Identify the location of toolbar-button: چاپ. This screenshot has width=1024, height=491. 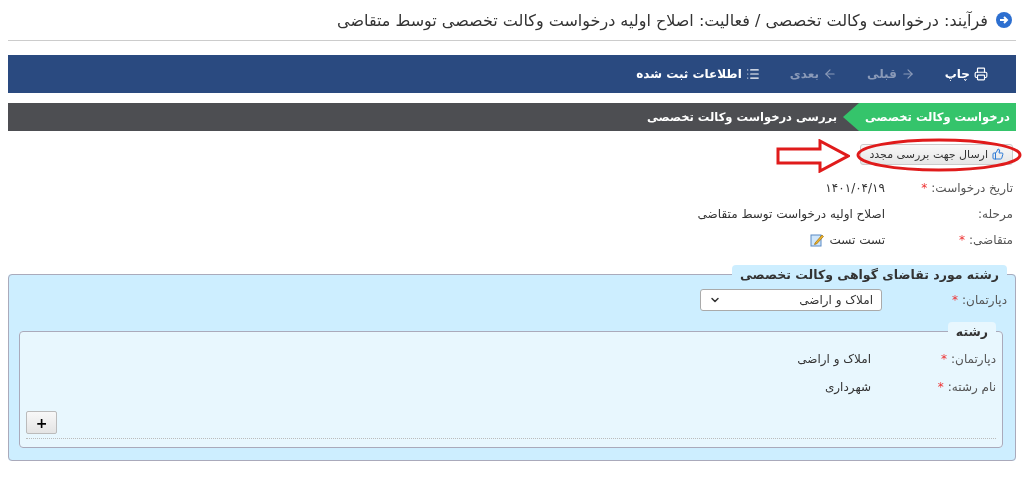
(966, 74).